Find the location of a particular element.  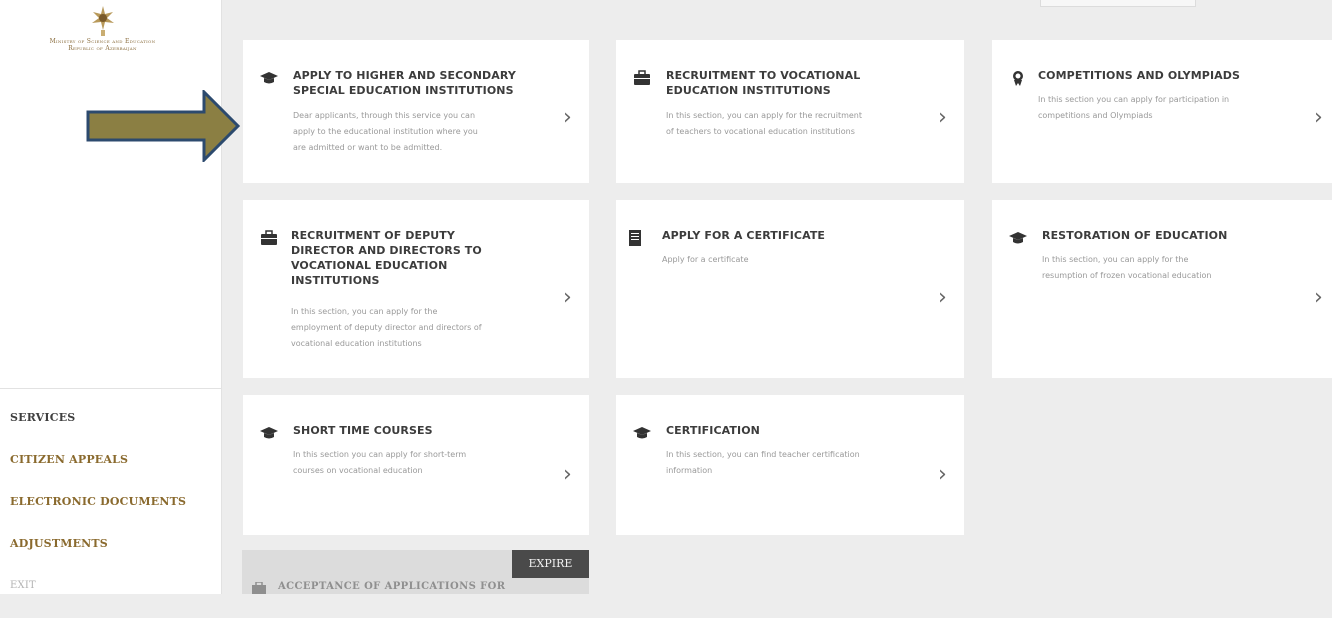

card-description: courses on vocational education is located at coordinates (358, 470).